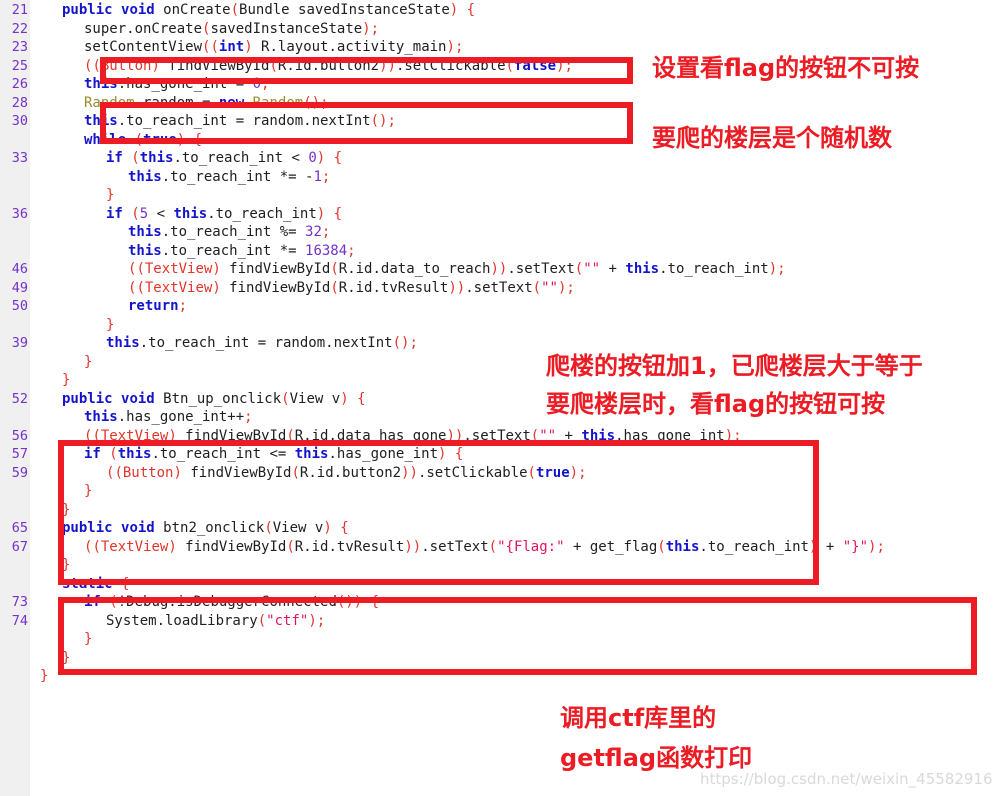  Describe the element at coordinates (772, 138) in the screenshot. I see `annotation-note-2: 要爬的楼层是个随机数` at that location.